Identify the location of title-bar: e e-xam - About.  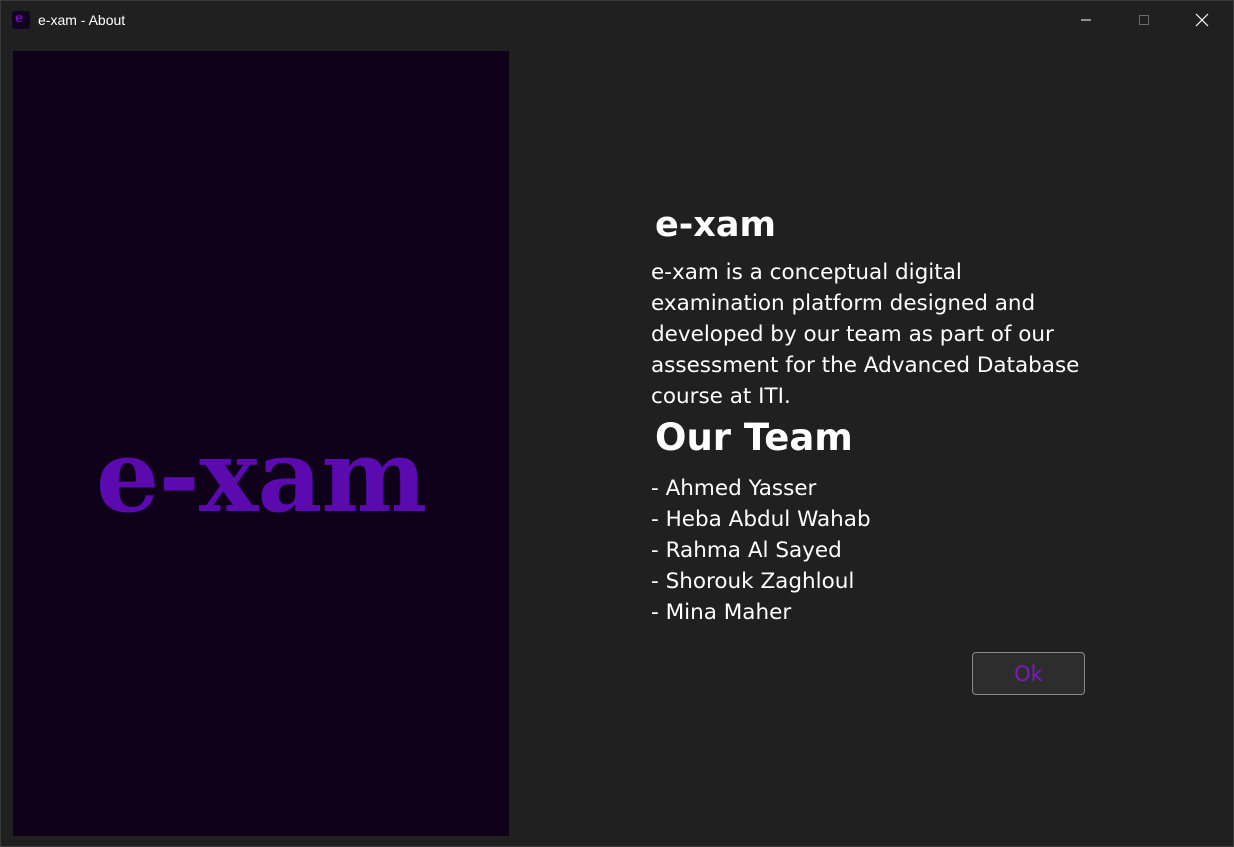
(617, 20).